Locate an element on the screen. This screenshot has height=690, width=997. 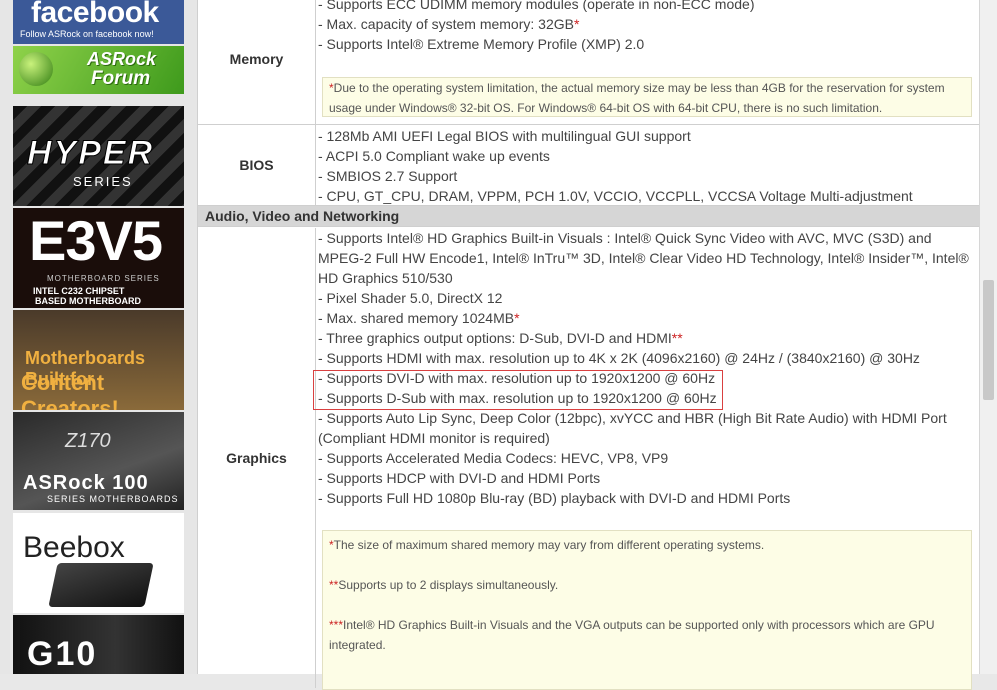
hyper-subtitle: SERIES is located at coordinates (103, 181).